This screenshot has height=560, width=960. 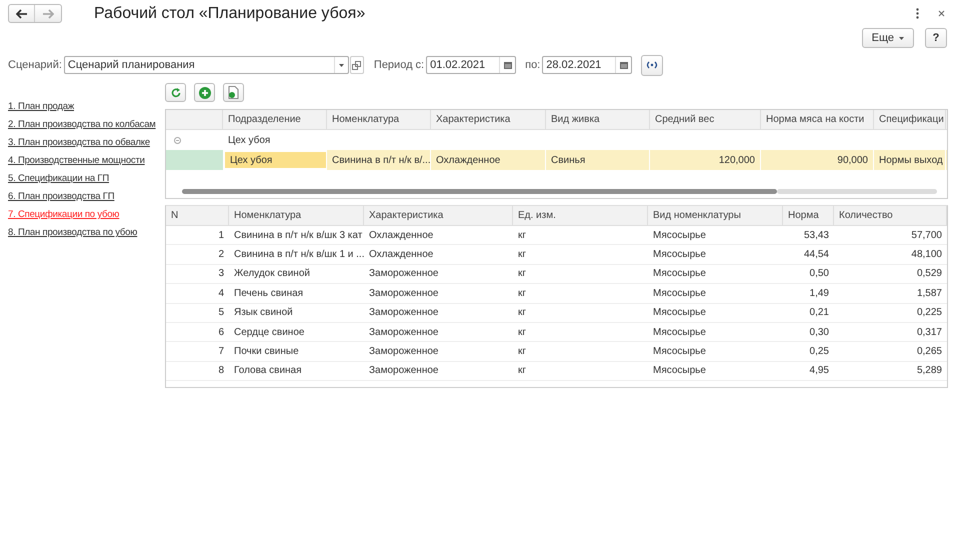 I want to click on scenario-label: Сценарий:, so click(x=35, y=65).